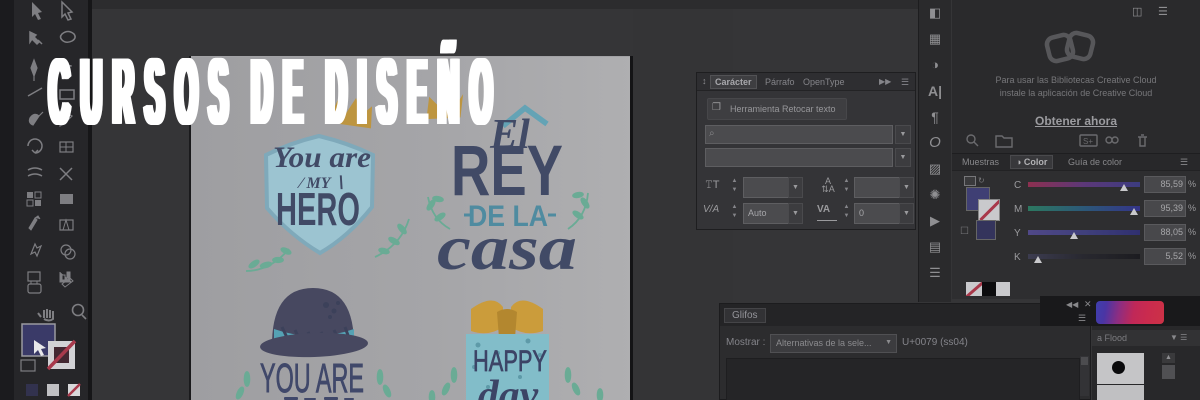  What do you see at coordinates (312, 377) in the screenshot?
I see `svg-text: YOU ARE` at bounding box center [312, 377].